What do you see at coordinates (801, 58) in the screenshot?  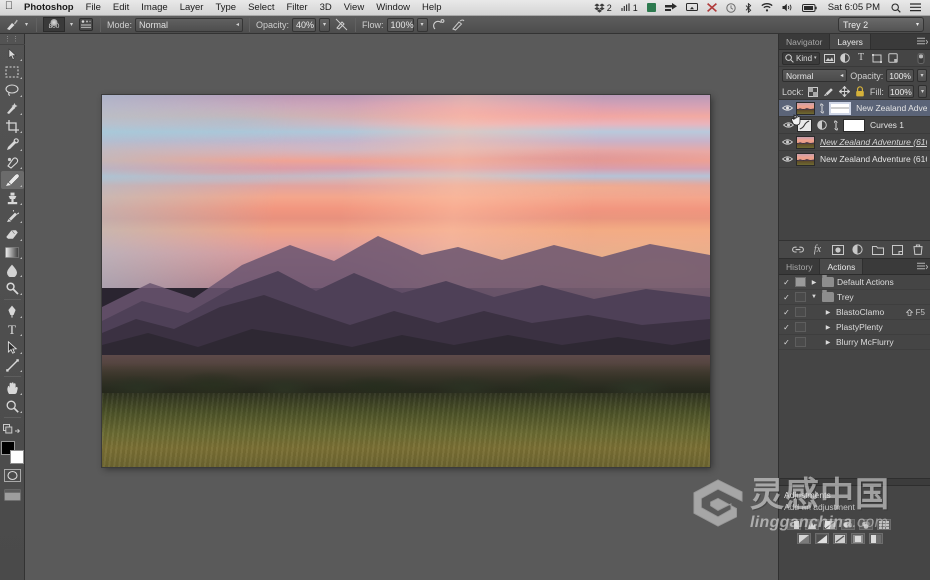 I see `layer-filter-kind-select: Kind ▾` at bounding box center [801, 58].